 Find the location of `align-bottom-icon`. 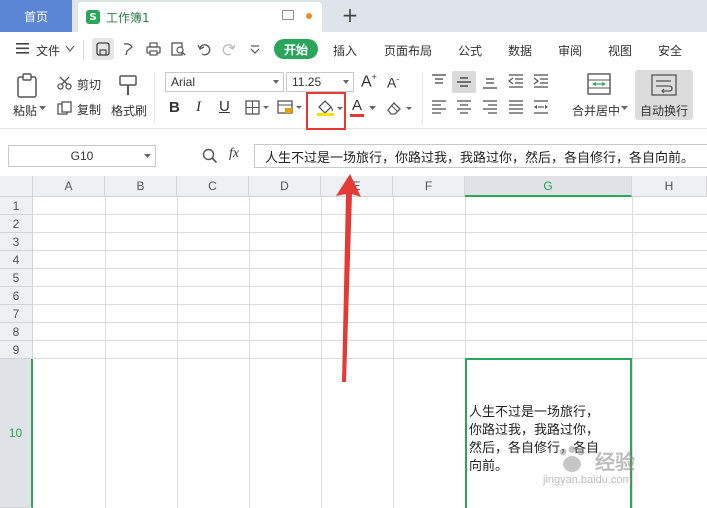

align-bottom-icon is located at coordinates (490, 82).